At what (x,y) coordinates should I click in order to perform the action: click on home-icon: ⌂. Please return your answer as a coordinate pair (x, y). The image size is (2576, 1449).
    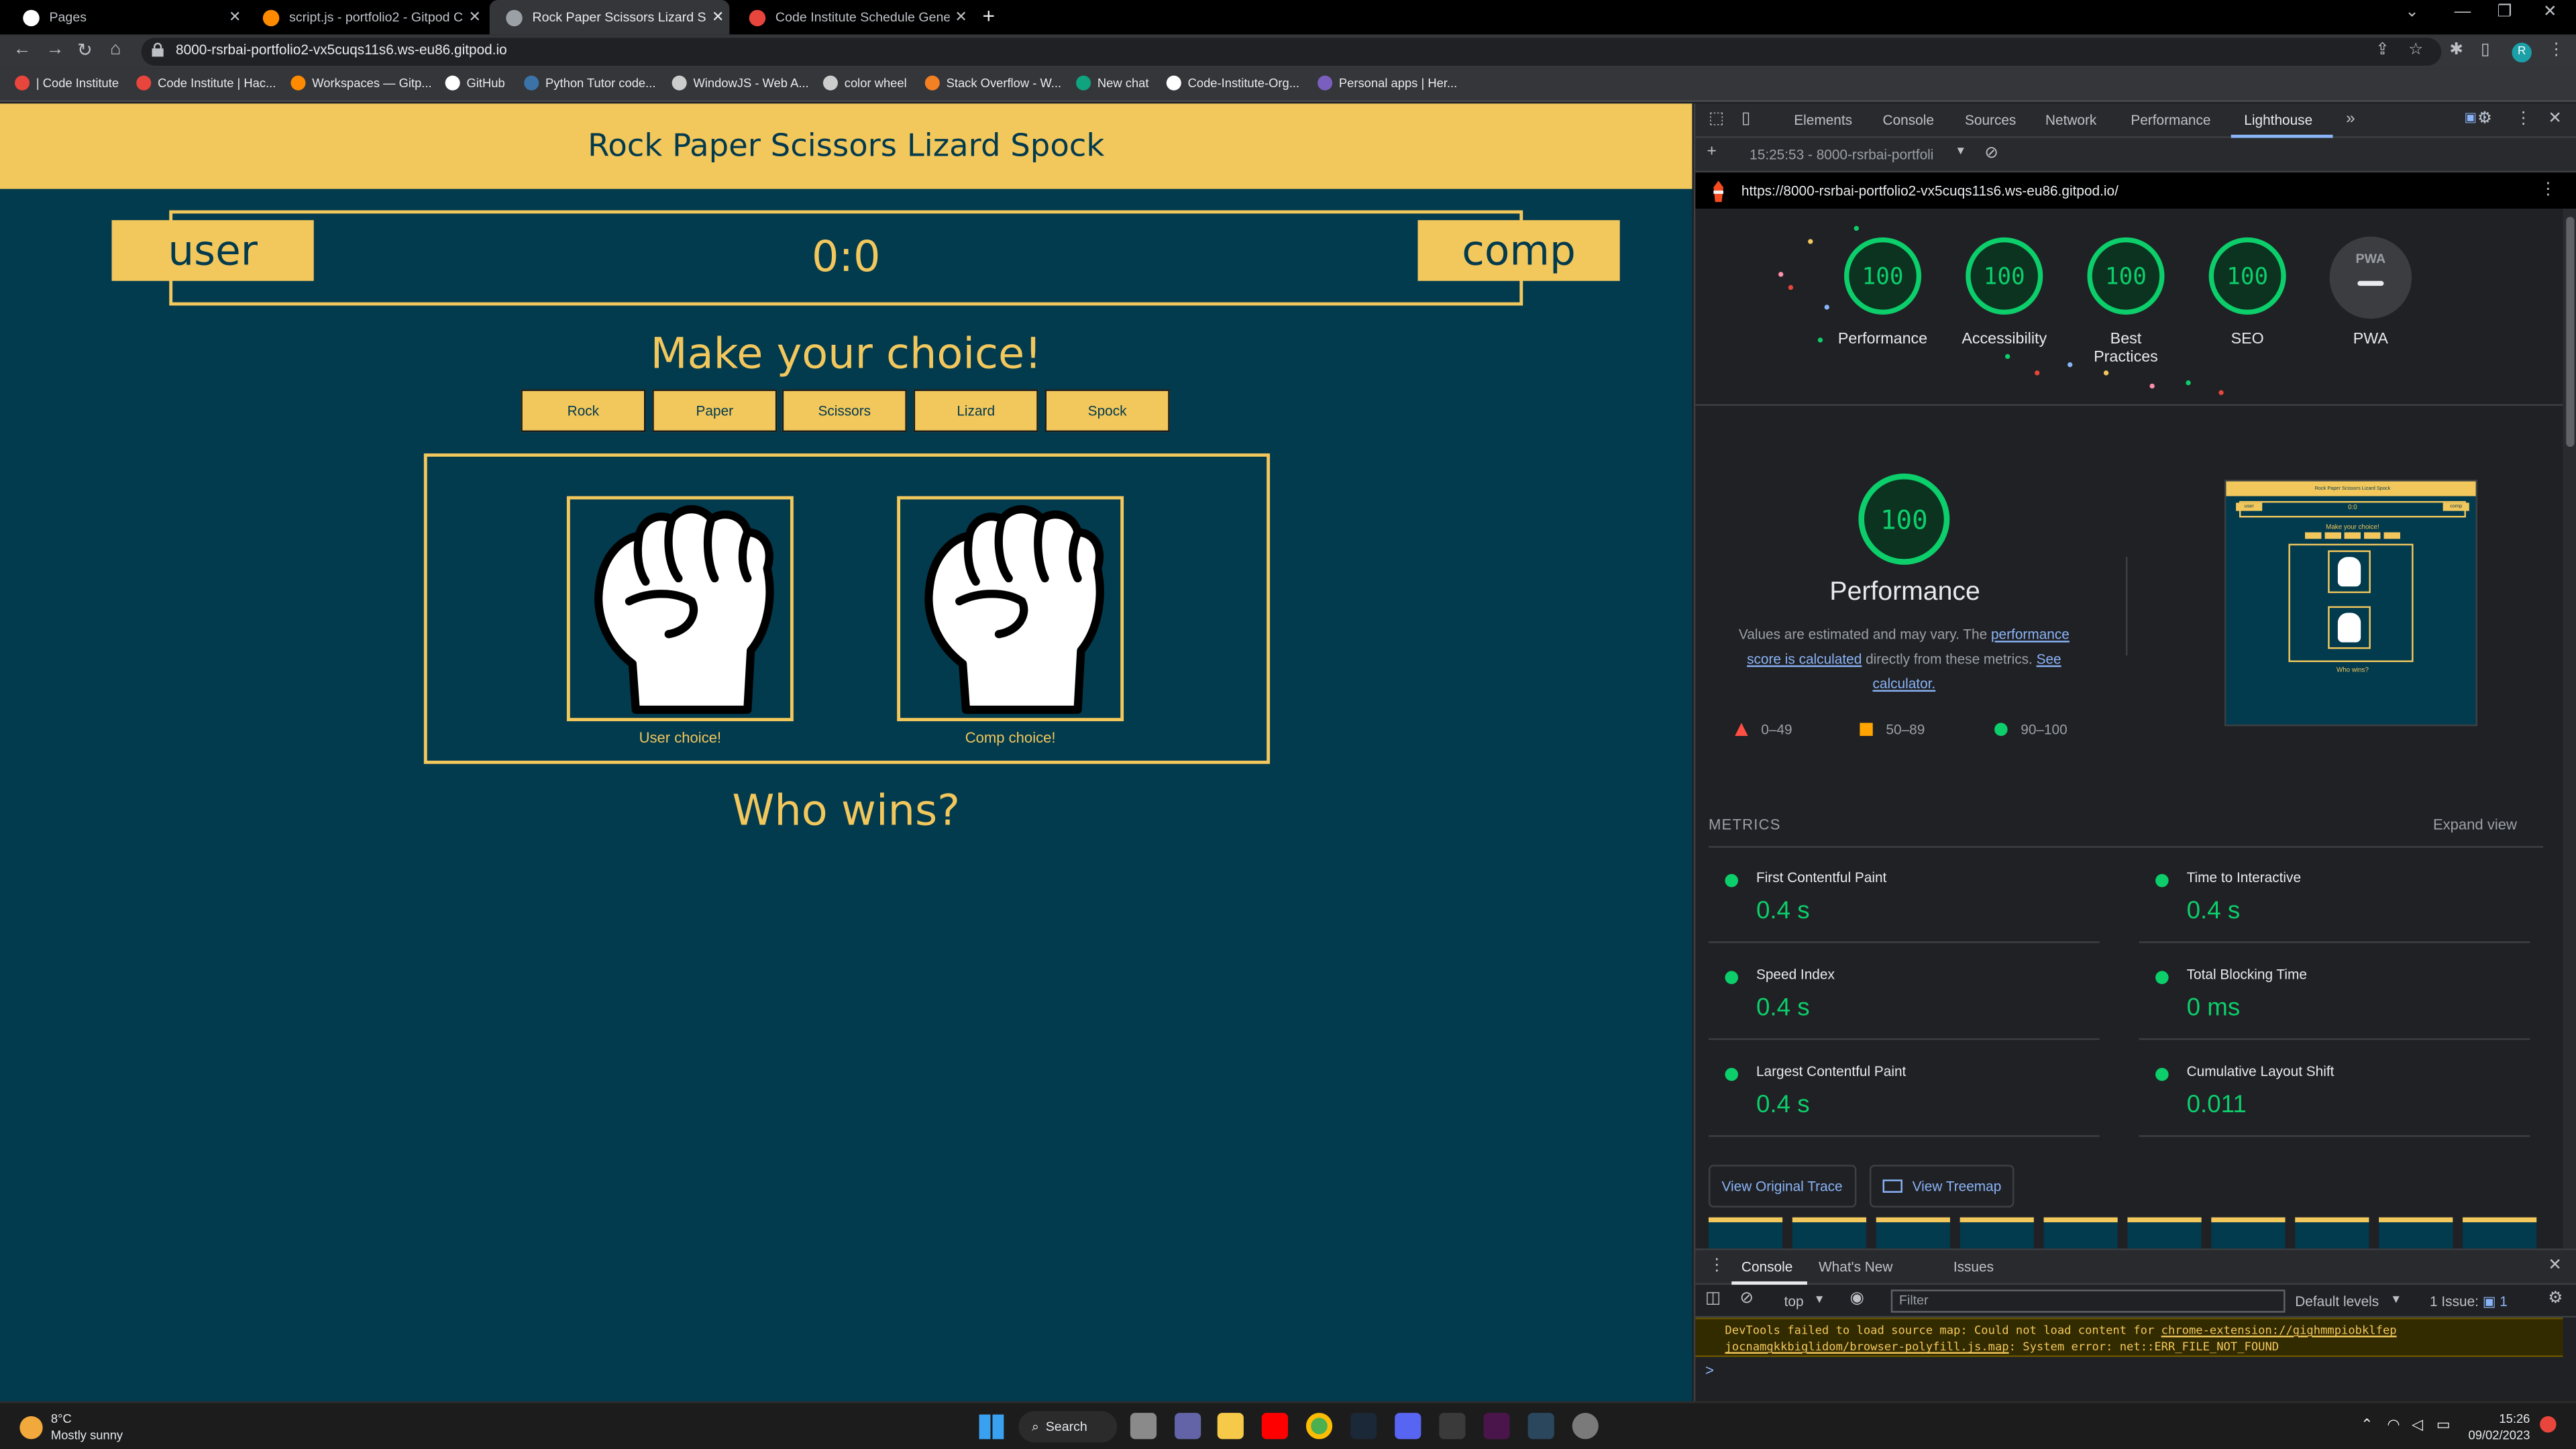
    Looking at the image, I should click on (115, 49).